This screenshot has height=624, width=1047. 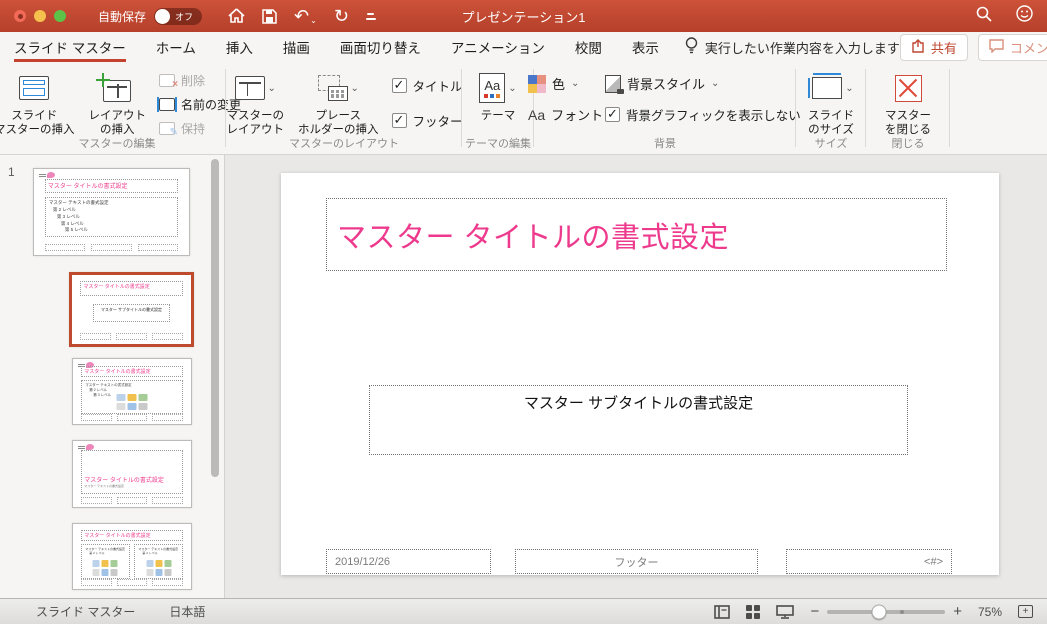 I want to click on title-placeholder: マスター タイトルの書式設定, so click(x=636, y=234).